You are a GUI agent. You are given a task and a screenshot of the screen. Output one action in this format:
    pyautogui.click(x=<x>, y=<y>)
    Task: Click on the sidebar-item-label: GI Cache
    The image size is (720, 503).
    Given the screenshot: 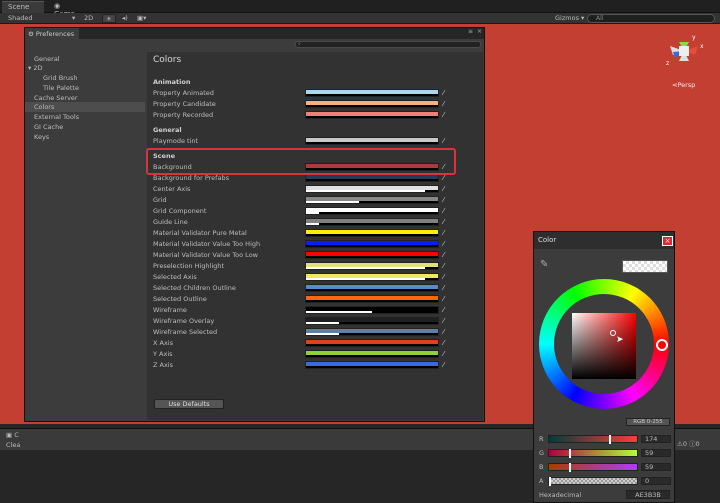 What is the action you would take?
    pyautogui.click(x=49, y=127)
    